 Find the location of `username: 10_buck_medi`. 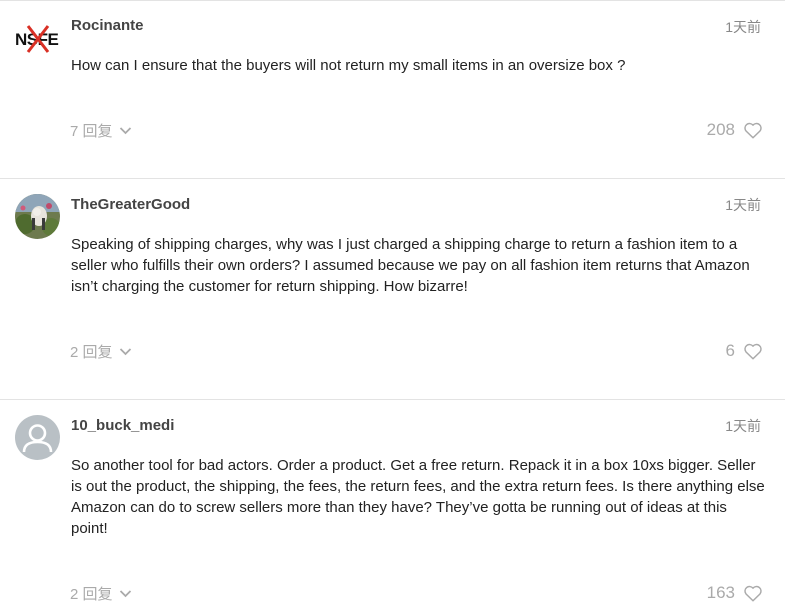

username: 10_buck_medi is located at coordinates (122, 425).